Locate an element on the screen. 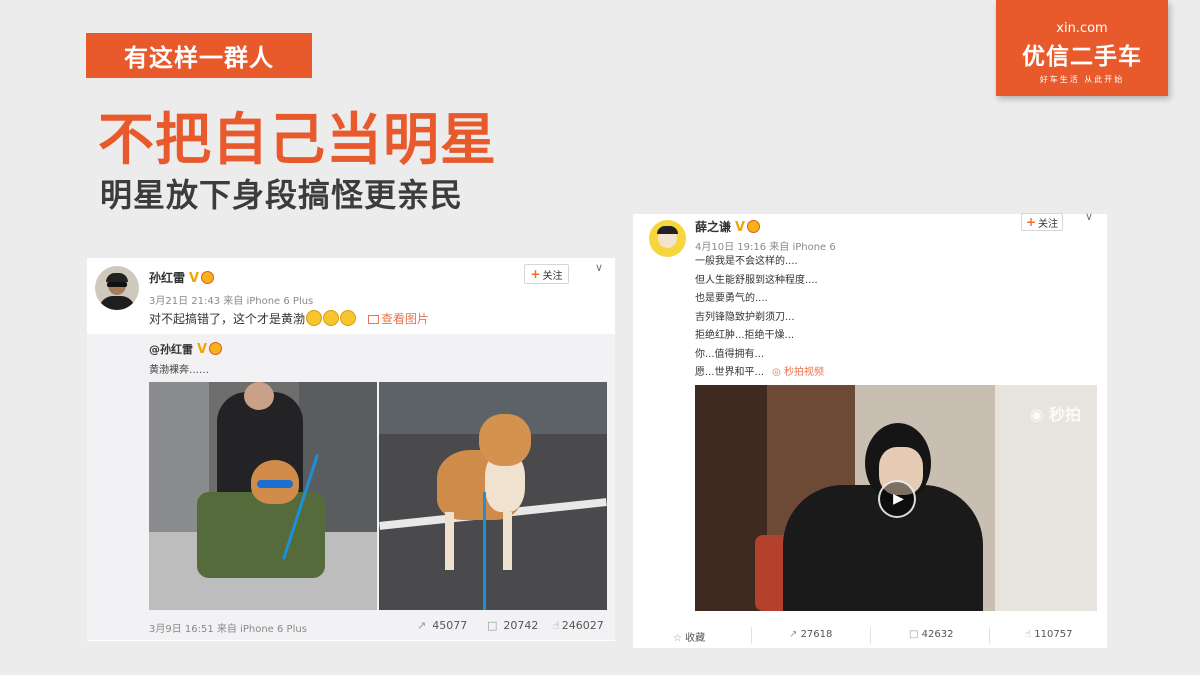 The image size is (1200, 675). post-author: 薛之谦 V is located at coordinates (728, 226).